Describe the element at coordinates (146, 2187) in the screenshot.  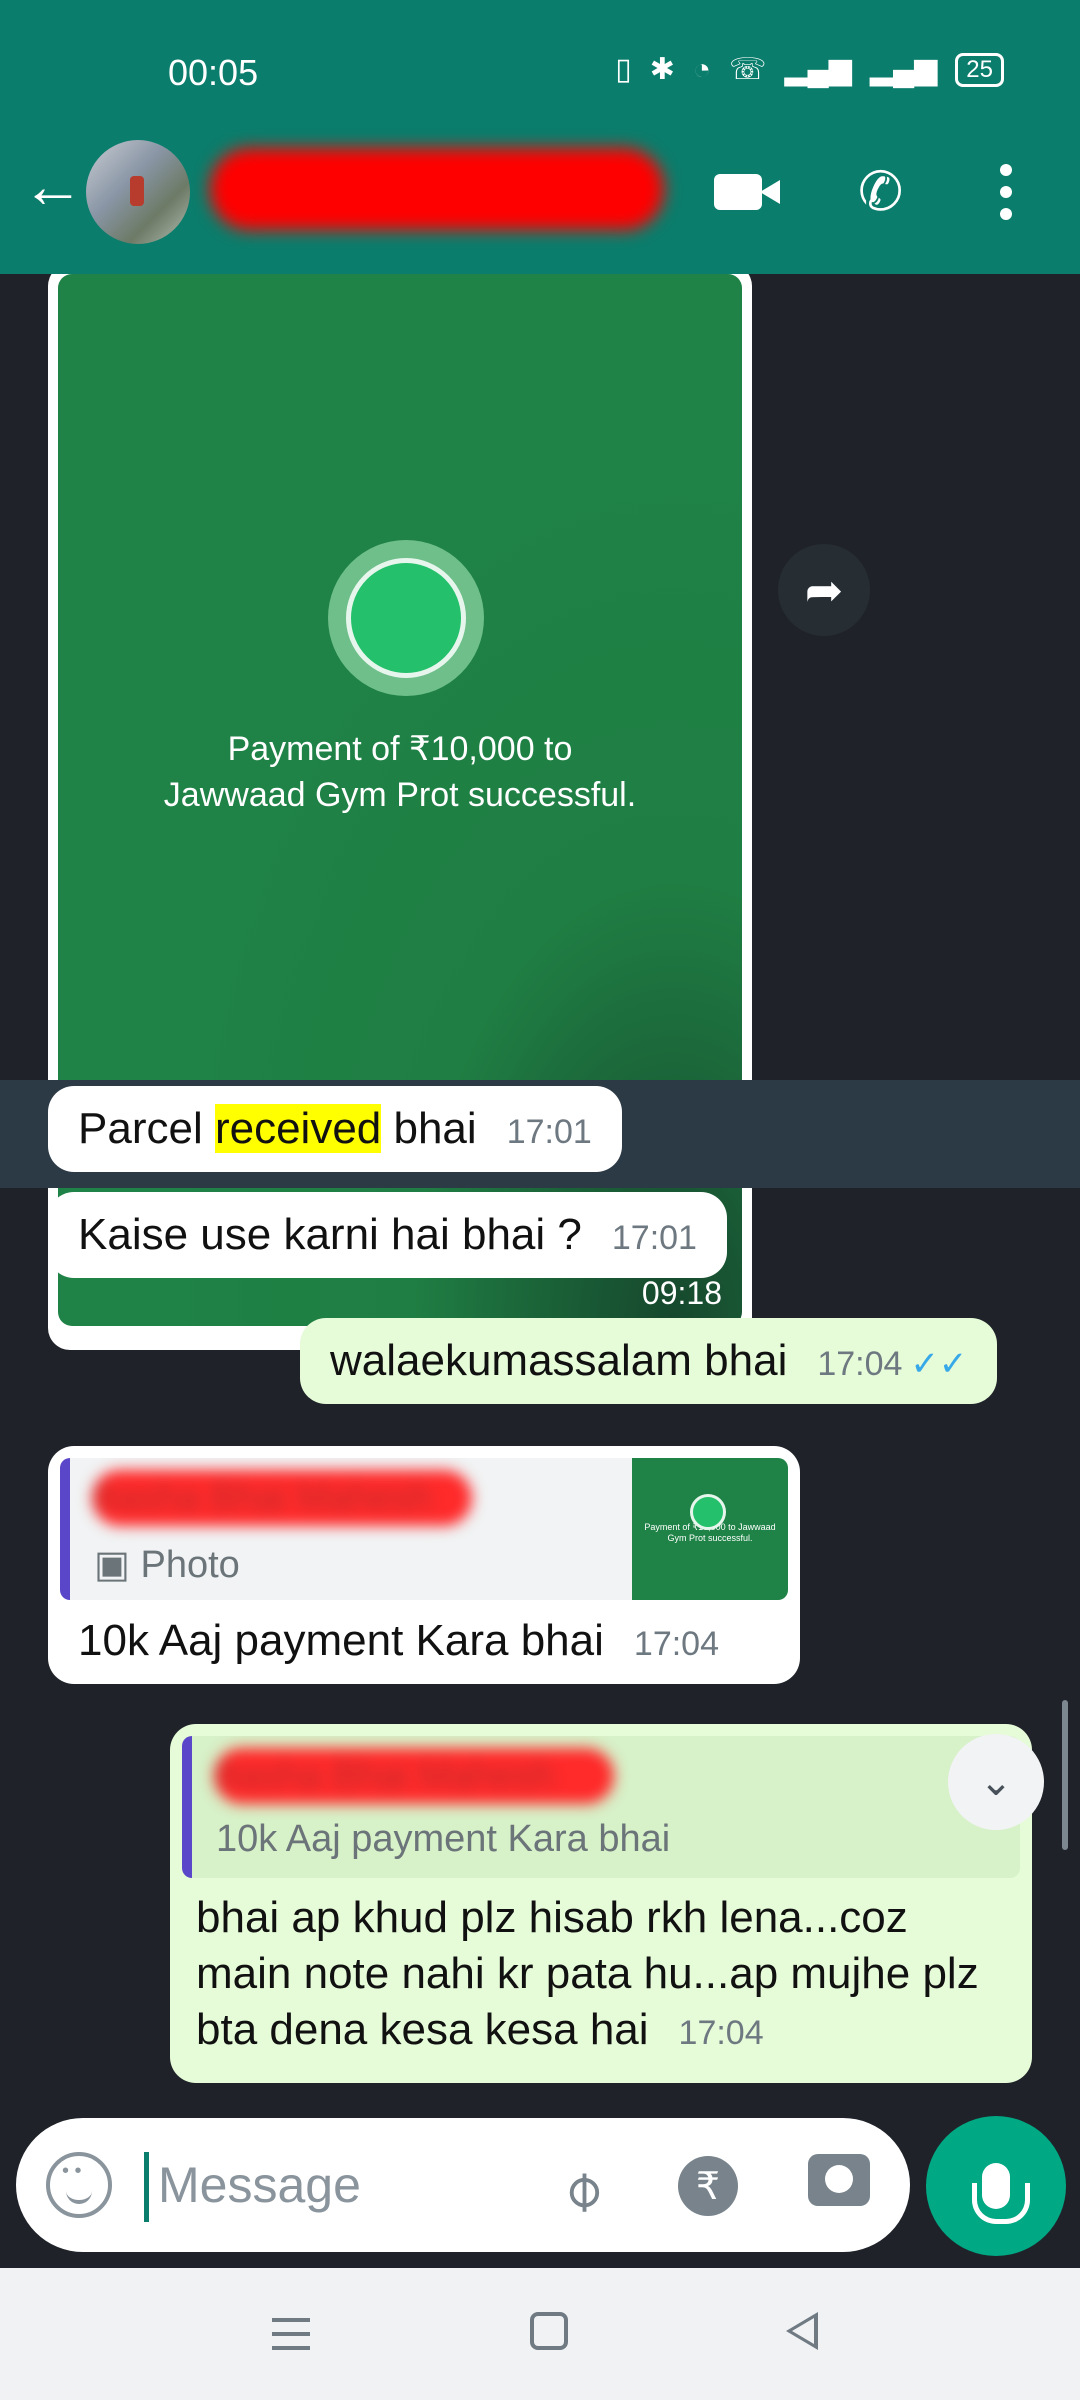
I see `text-caret` at that location.